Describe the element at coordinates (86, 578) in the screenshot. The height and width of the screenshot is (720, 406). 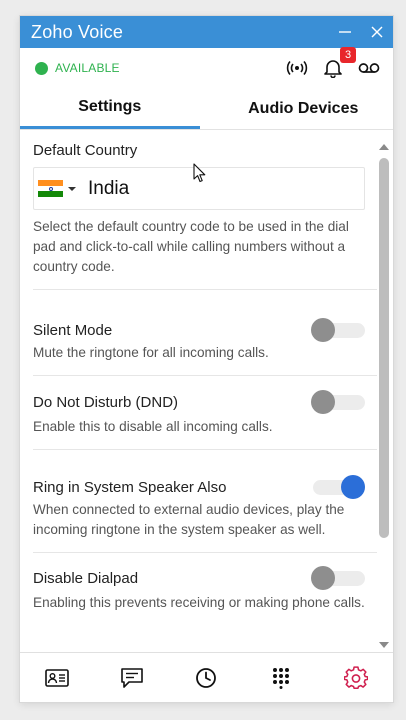
I see `disable-dialpad-label: Disable Dialpad` at that location.